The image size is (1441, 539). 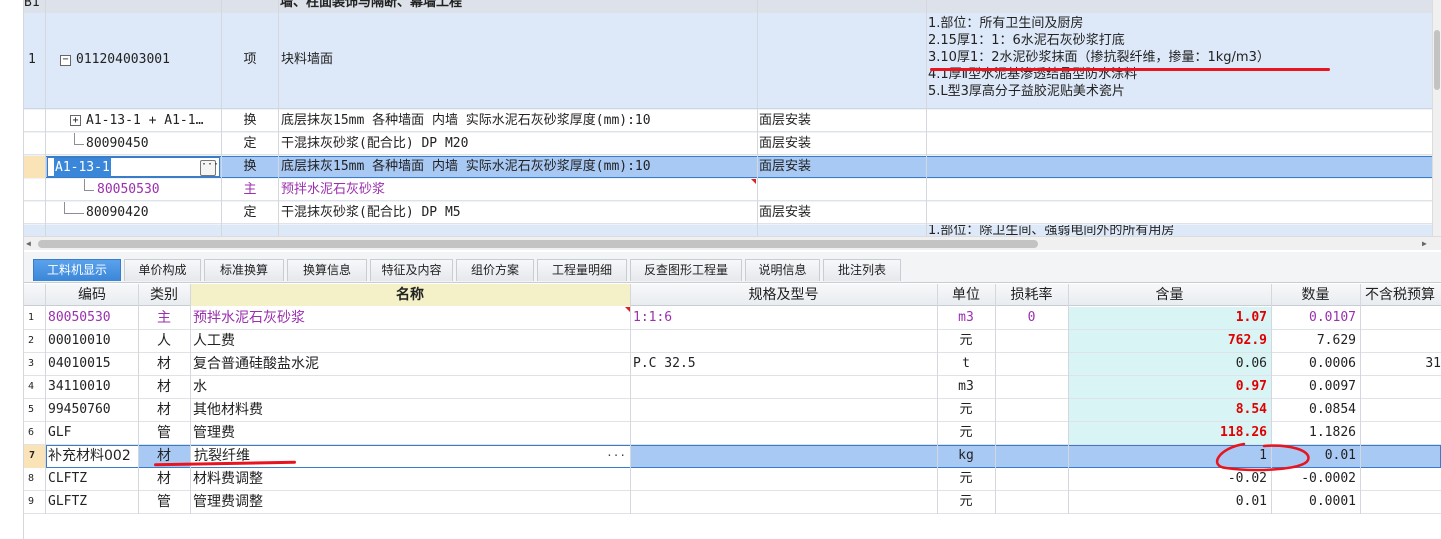 I want to click on scroll-left-icon: ◀, so click(x=31, y=244).